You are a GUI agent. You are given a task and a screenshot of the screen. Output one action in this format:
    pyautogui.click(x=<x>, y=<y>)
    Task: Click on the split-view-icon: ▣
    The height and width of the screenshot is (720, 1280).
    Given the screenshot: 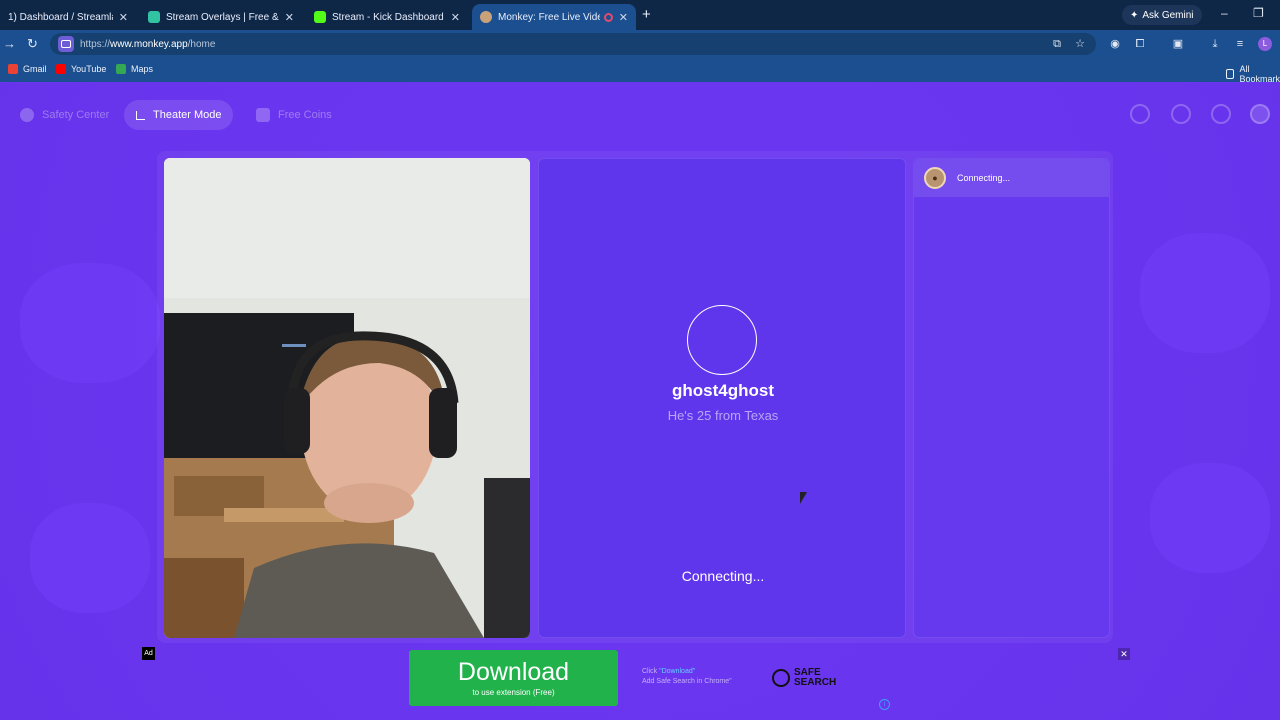 What is the action you would take?
    pyautogui.click(x=1178, y=44)
    